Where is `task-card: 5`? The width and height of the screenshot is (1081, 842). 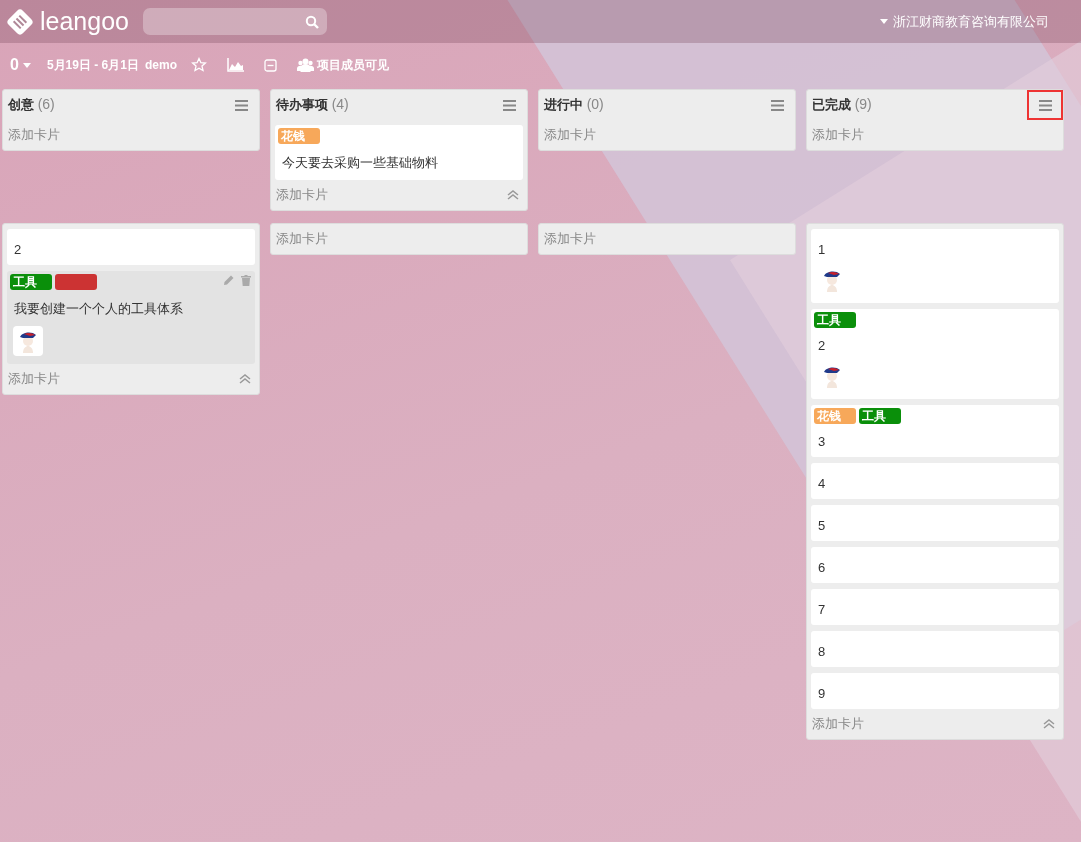 task-card: 5 is located at coordinates (935, 523).